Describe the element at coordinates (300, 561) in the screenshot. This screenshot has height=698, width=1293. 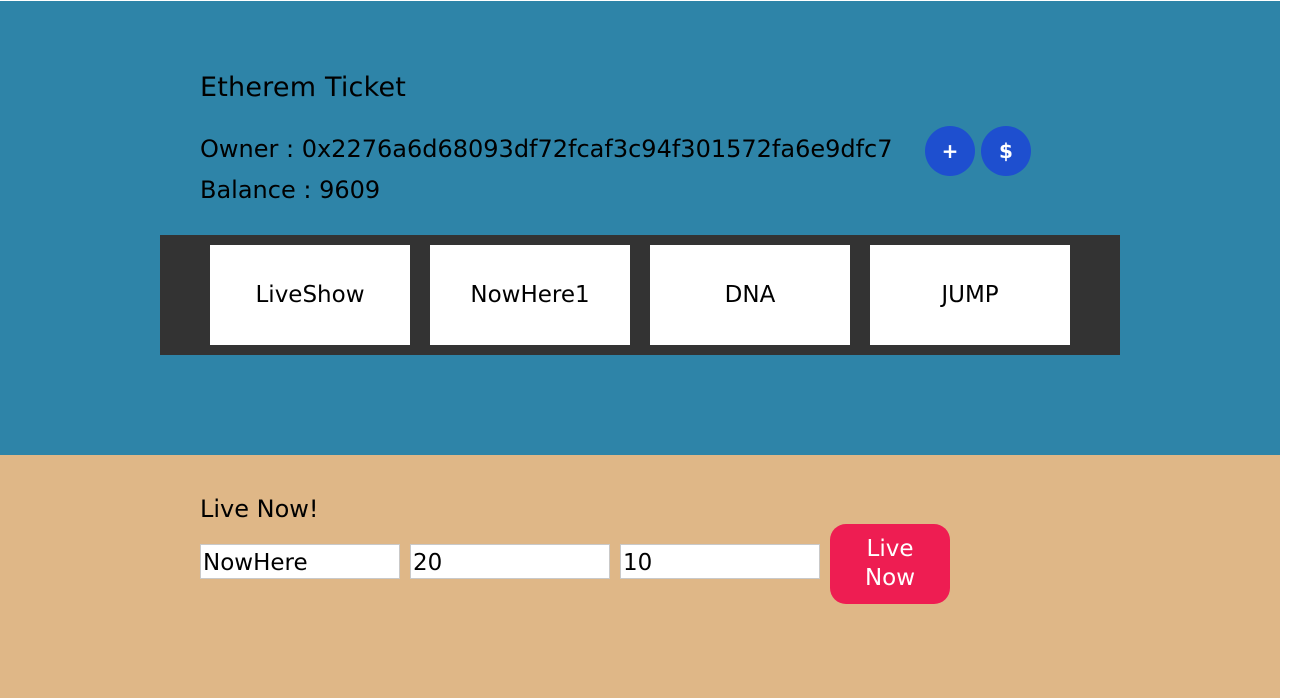
I see `show-name-input` at that location.